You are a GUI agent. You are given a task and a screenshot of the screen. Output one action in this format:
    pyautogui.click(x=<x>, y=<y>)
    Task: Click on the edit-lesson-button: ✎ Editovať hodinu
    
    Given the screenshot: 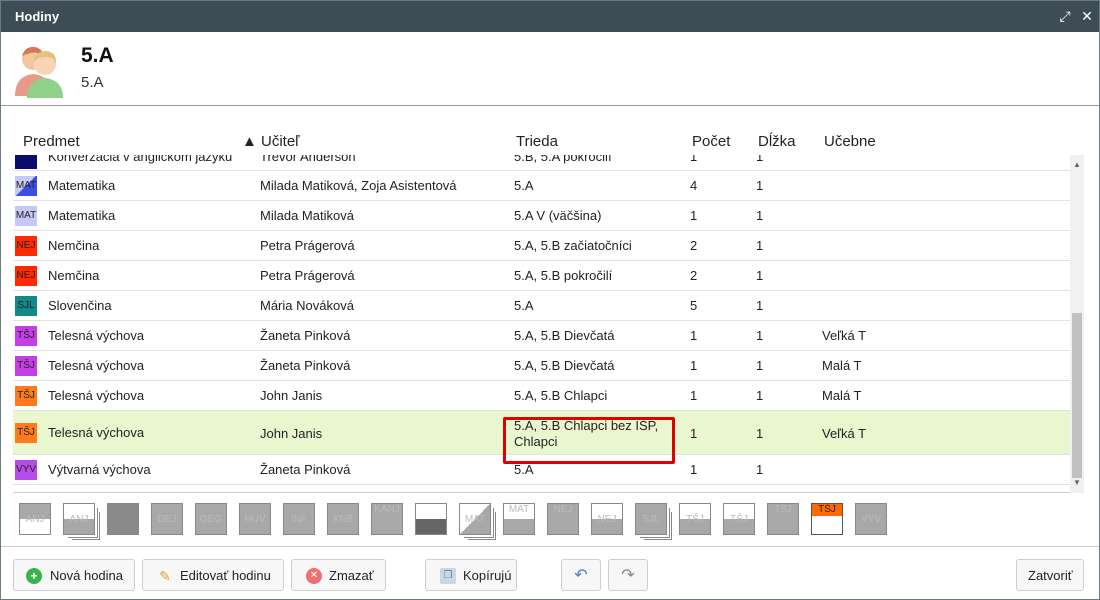 What is the action you would take?
    pyautogui.click(x=213, y=575)
    